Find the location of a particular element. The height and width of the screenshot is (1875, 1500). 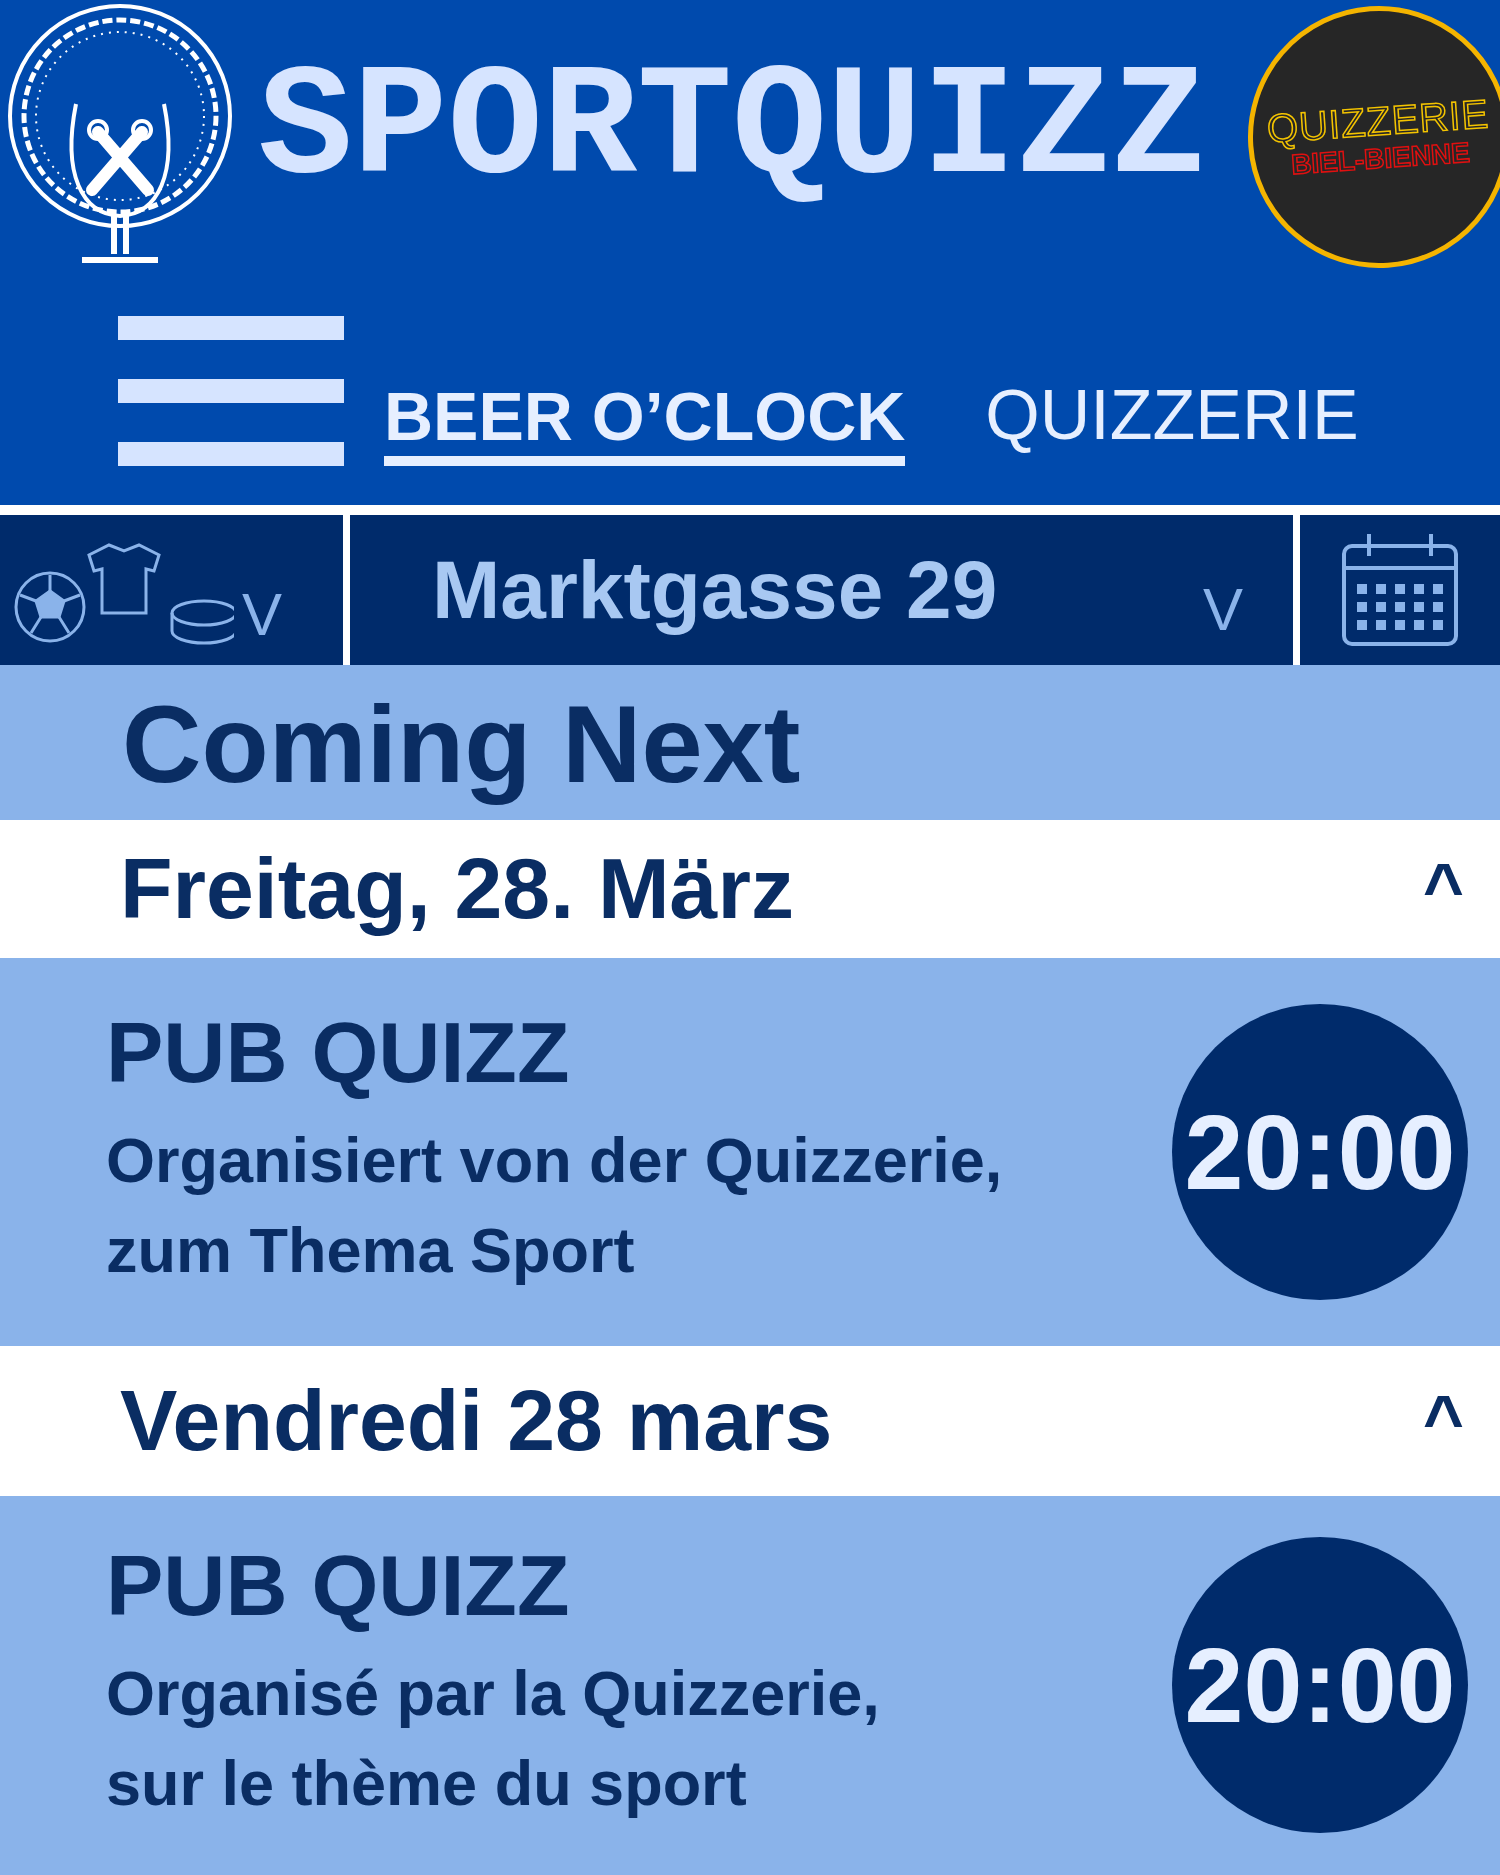

sport-caret: V is located at coordinates (262, 615).